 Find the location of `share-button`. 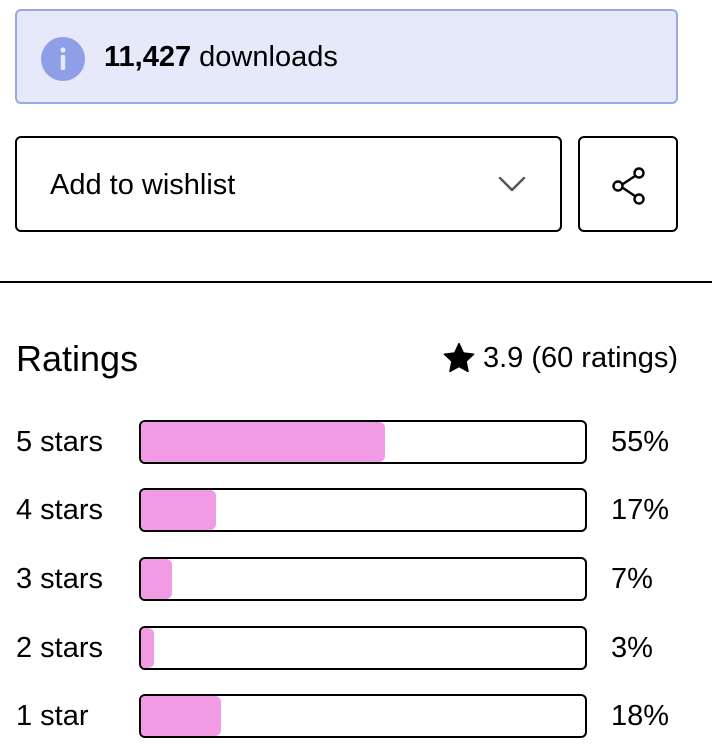

share-button is located at coordinates (628, 184).